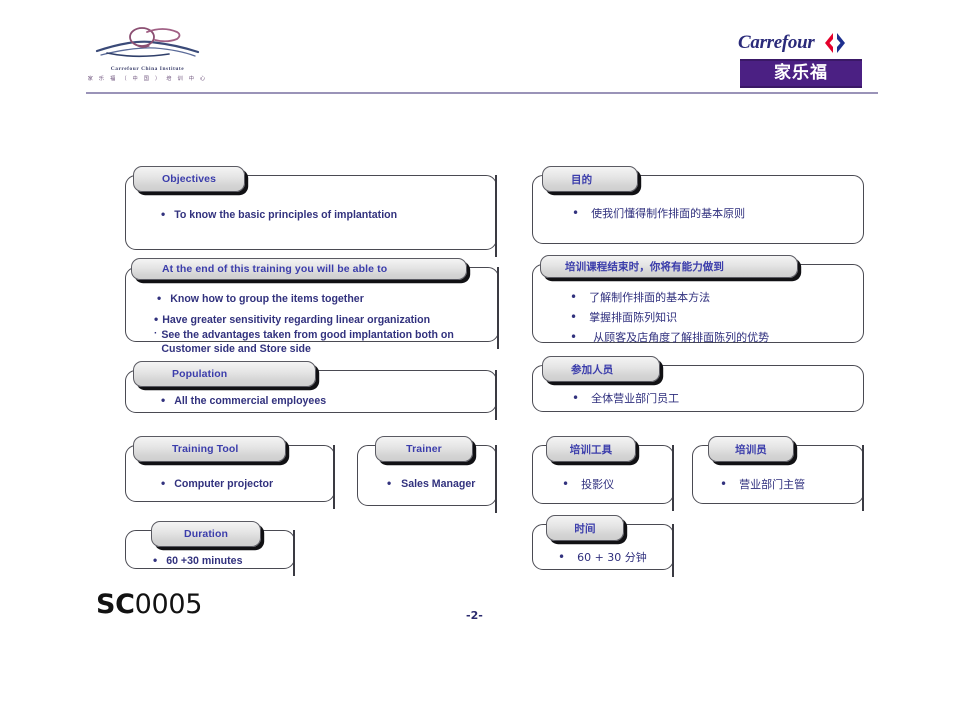 The width and height of the screenshot is (960, 720). What do you see at coordinates (147, 42) in the screenshot?
I see `hand-holding-seedling-icon` at bounding box center [147, 42].